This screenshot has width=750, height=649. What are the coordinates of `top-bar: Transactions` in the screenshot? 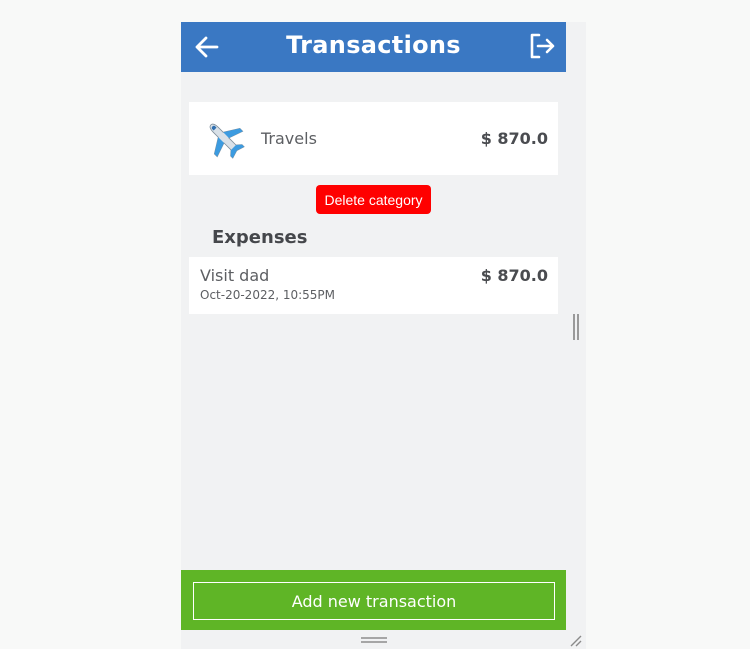 It's located at (373, 47).